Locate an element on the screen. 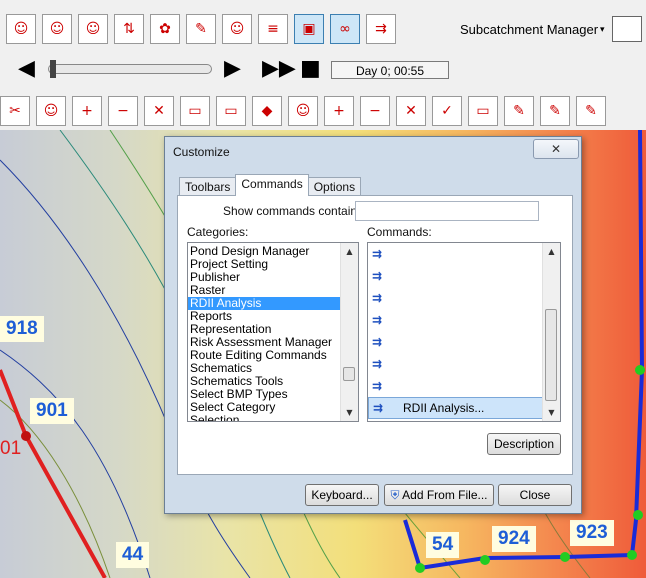 Image resolution: width=646 pixels, height=578 pixels. tool-icon-r3-7: ▭ is located at coordinates (231, 111).